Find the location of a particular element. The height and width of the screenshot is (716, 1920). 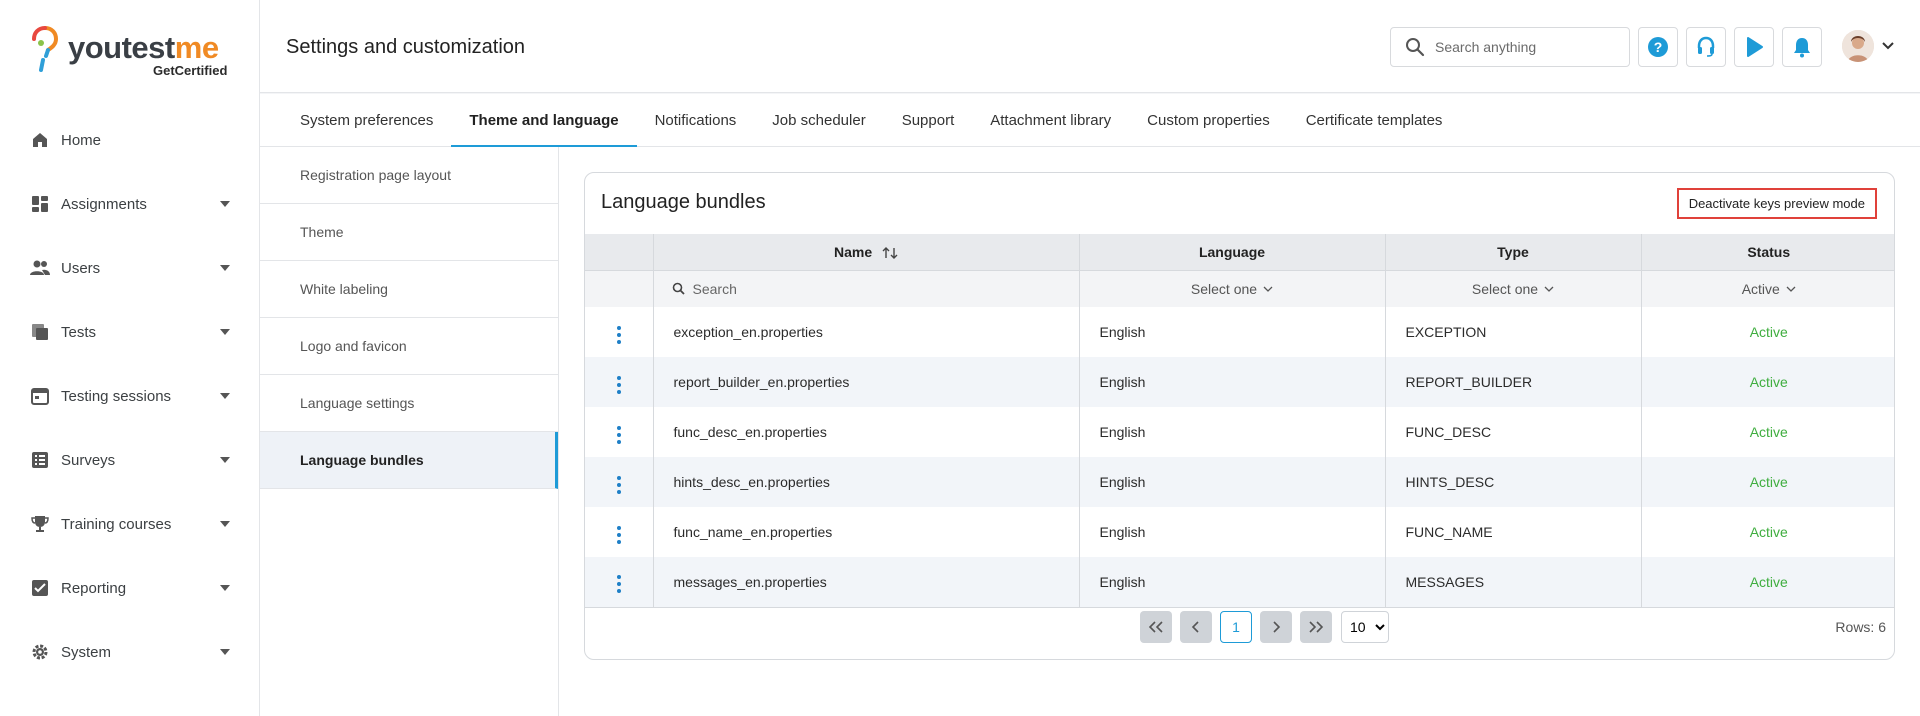

subnav-logo-and-favicon: Logo and favicon is located at coordinates (409, 346).